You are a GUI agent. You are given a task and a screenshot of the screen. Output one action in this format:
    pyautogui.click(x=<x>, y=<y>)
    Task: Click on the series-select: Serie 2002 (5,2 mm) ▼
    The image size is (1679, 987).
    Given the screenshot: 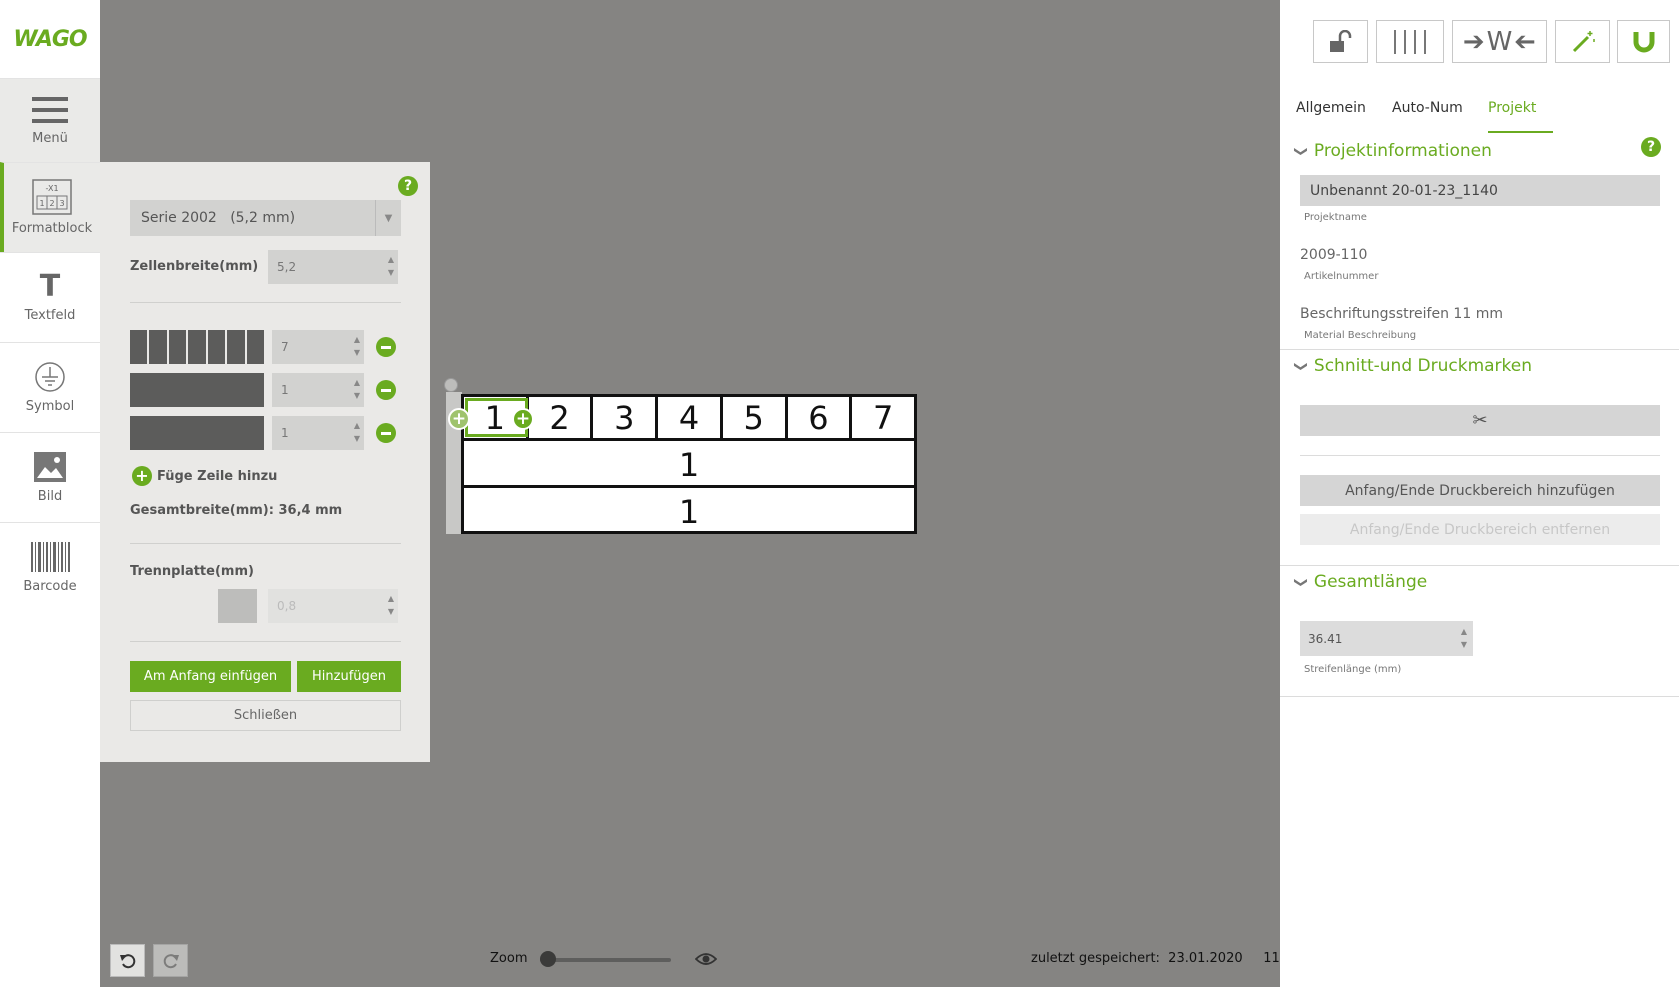 What is the action you would take?
    pyautogui.click(x=265, y=218)
    